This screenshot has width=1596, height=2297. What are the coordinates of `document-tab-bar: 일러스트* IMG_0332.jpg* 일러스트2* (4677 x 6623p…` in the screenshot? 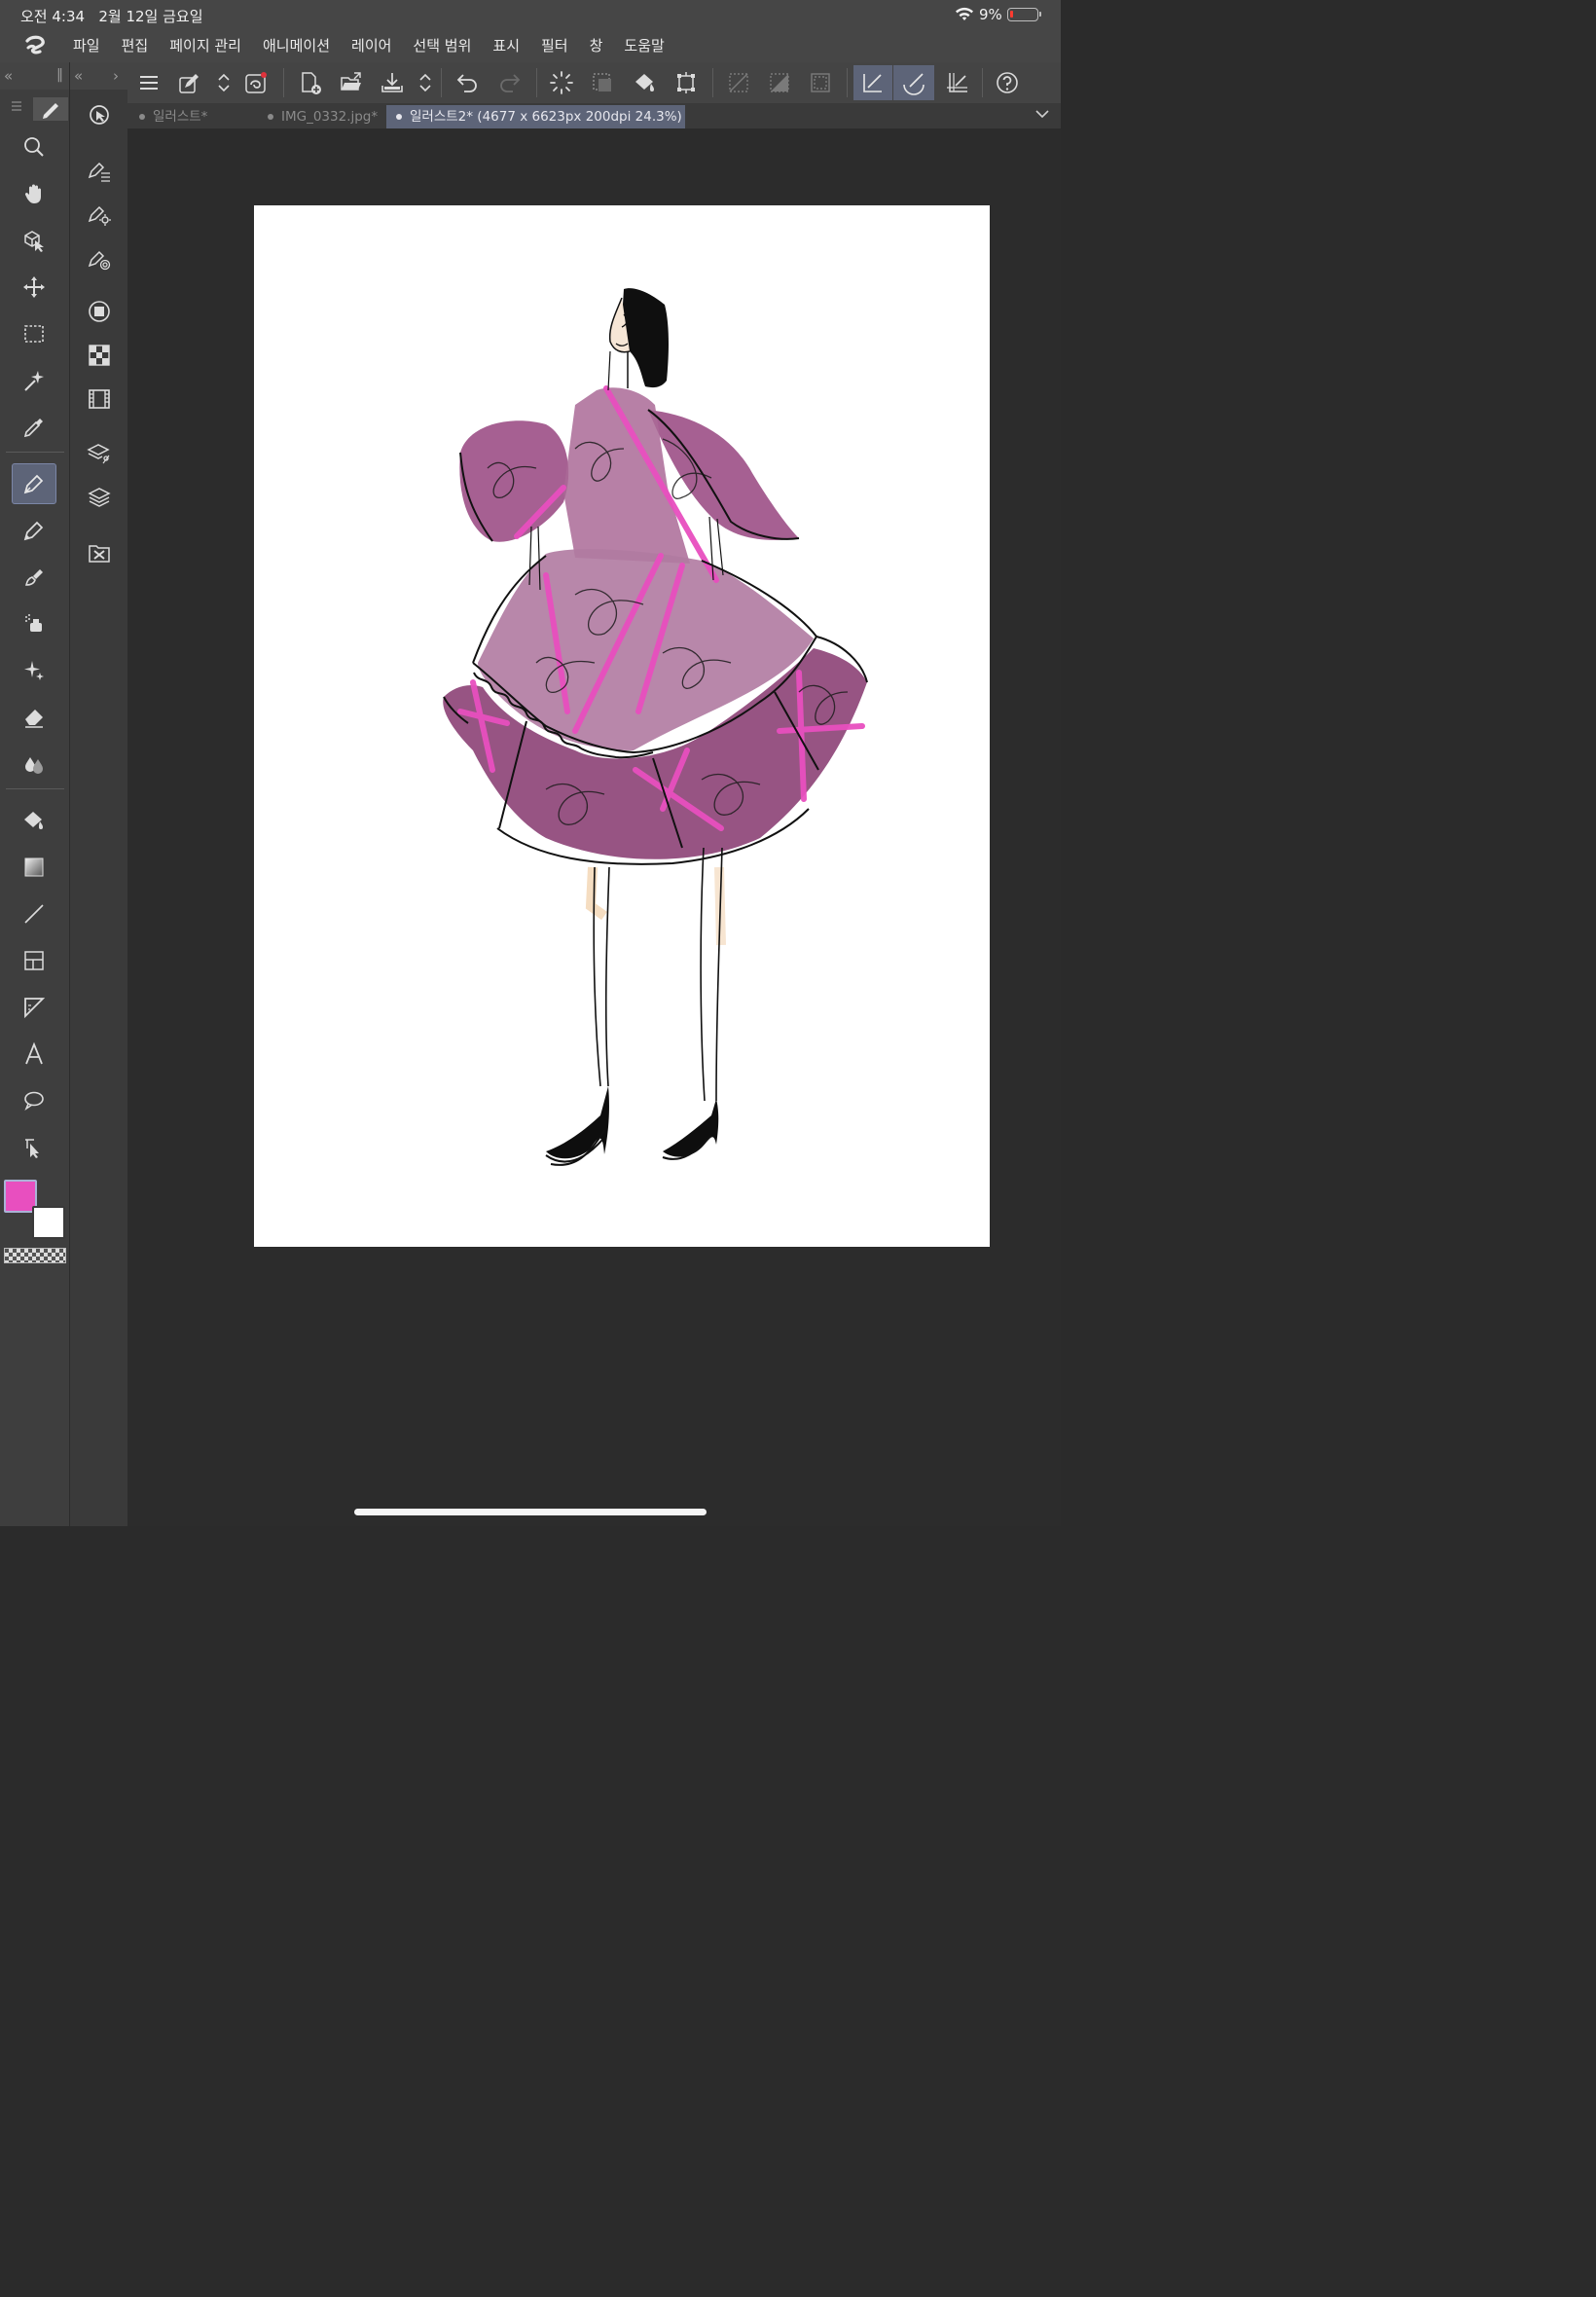 It's located at (594, 116).